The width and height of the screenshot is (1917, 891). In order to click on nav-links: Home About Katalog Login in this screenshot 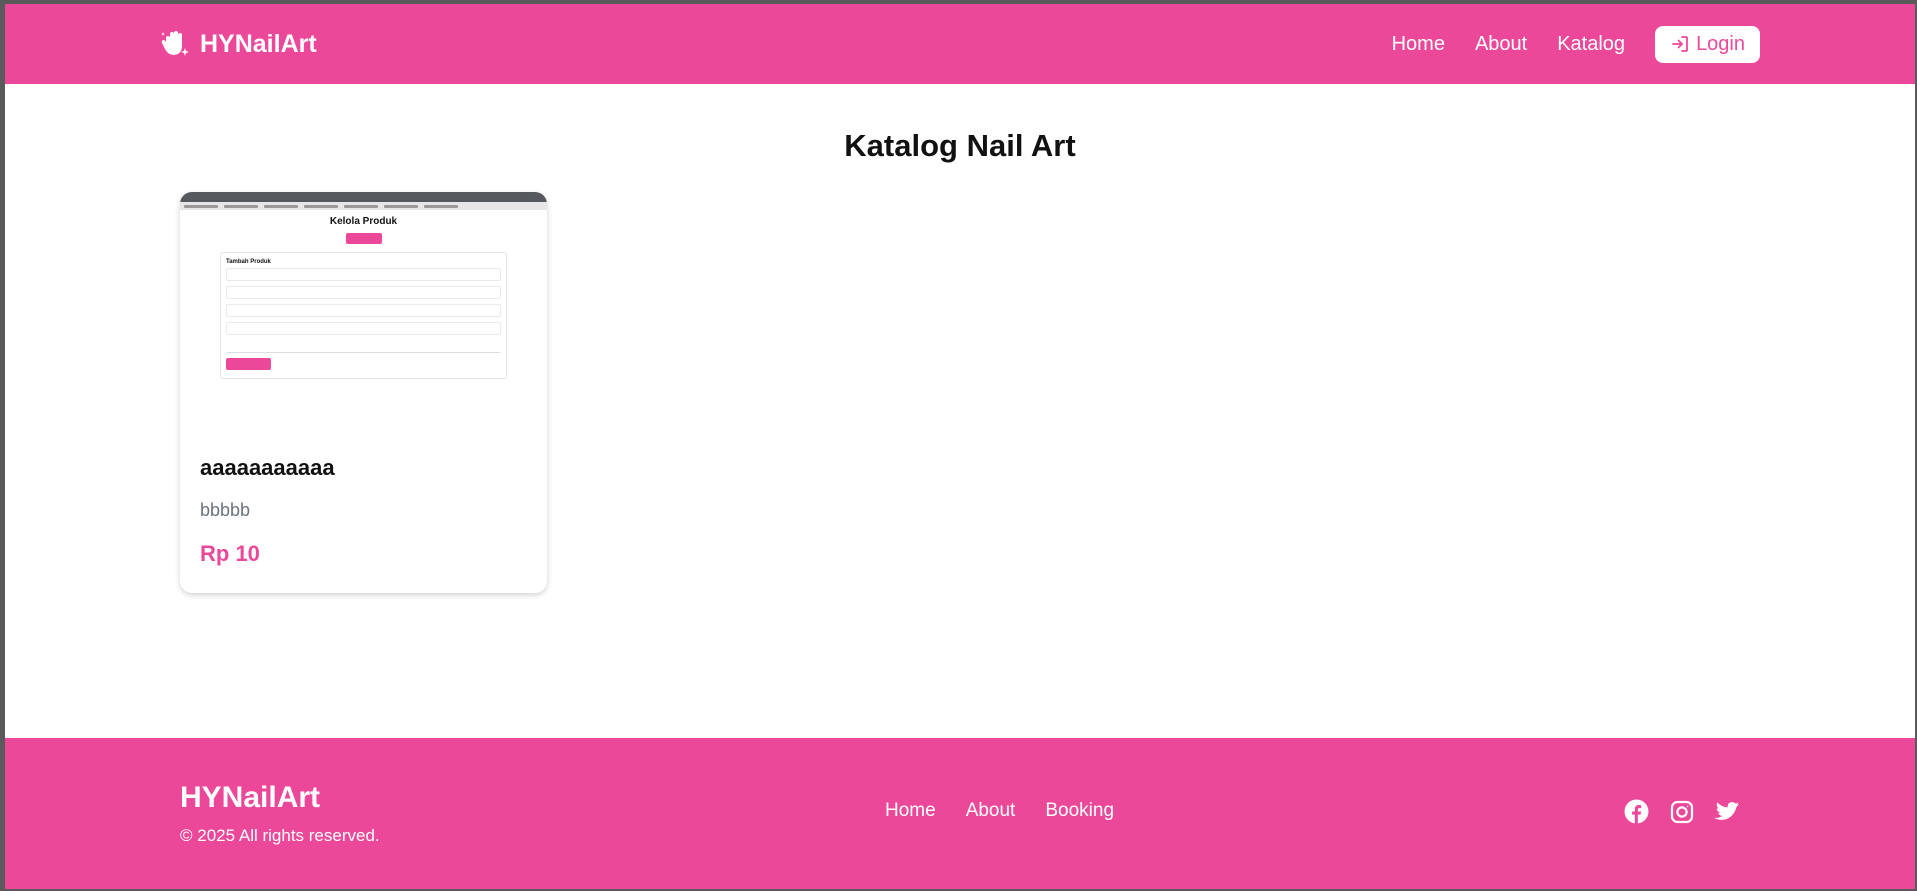, I will do `click(1576, 44)`.